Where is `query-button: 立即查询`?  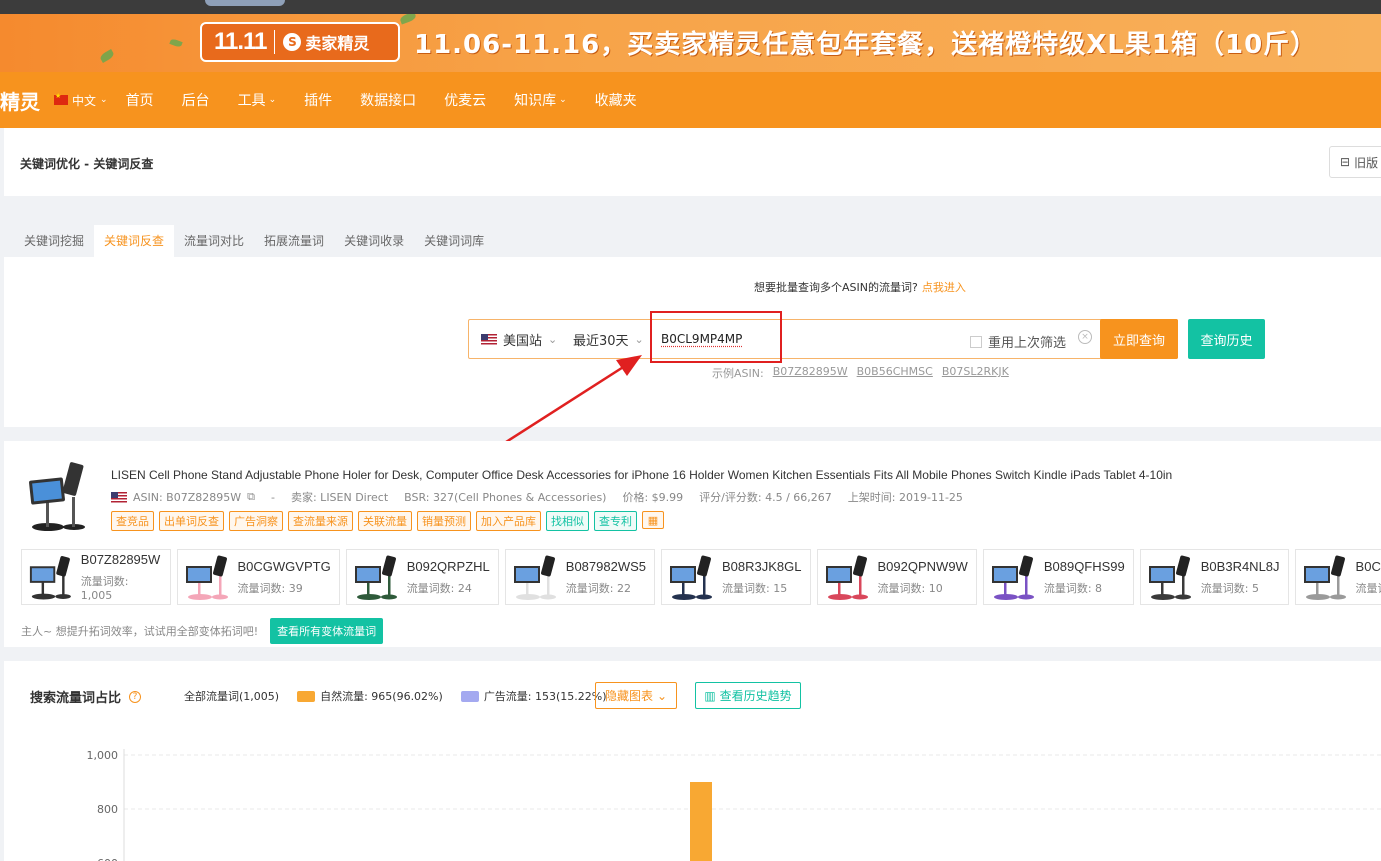 query-button: 立即查询 is located at coordinates (1139, 339).